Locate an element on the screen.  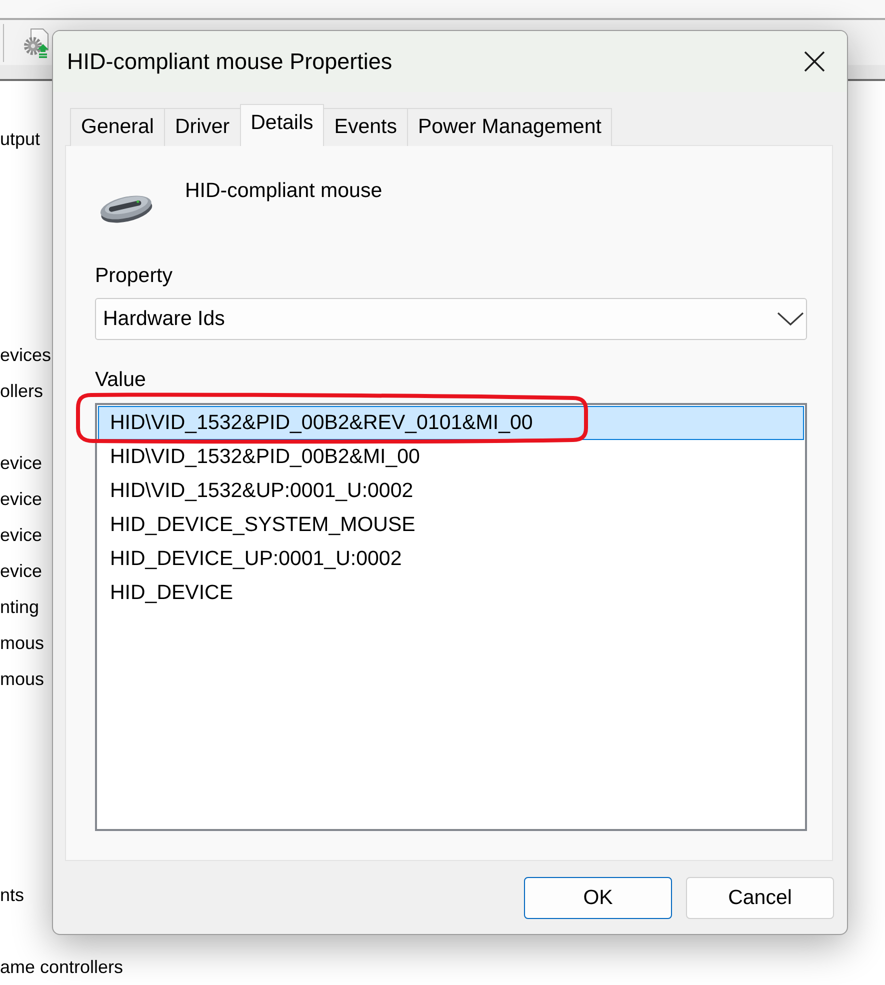
gear-page-icon is located at coordinates (36, 43).